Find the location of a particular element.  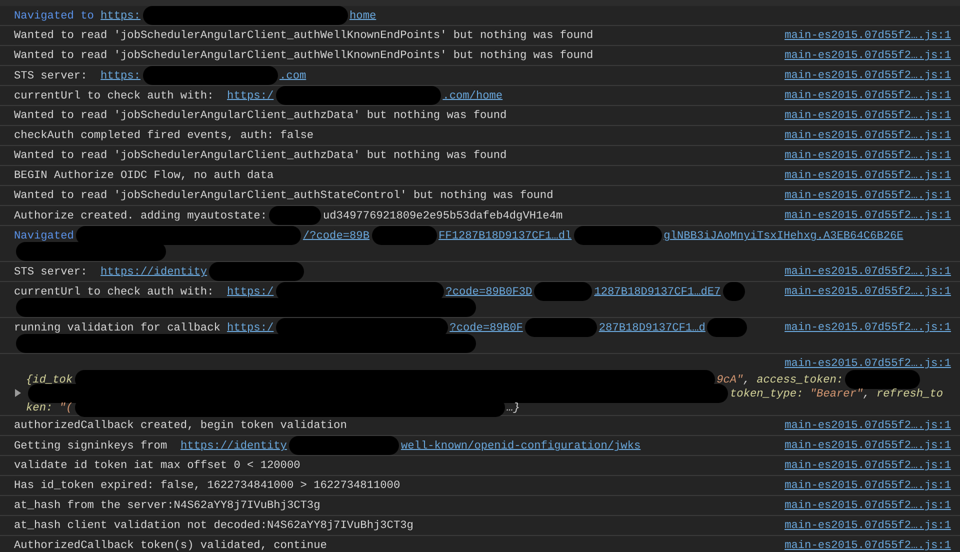

log-text: Getting signinkeys from is located at coordinates (91, 446).